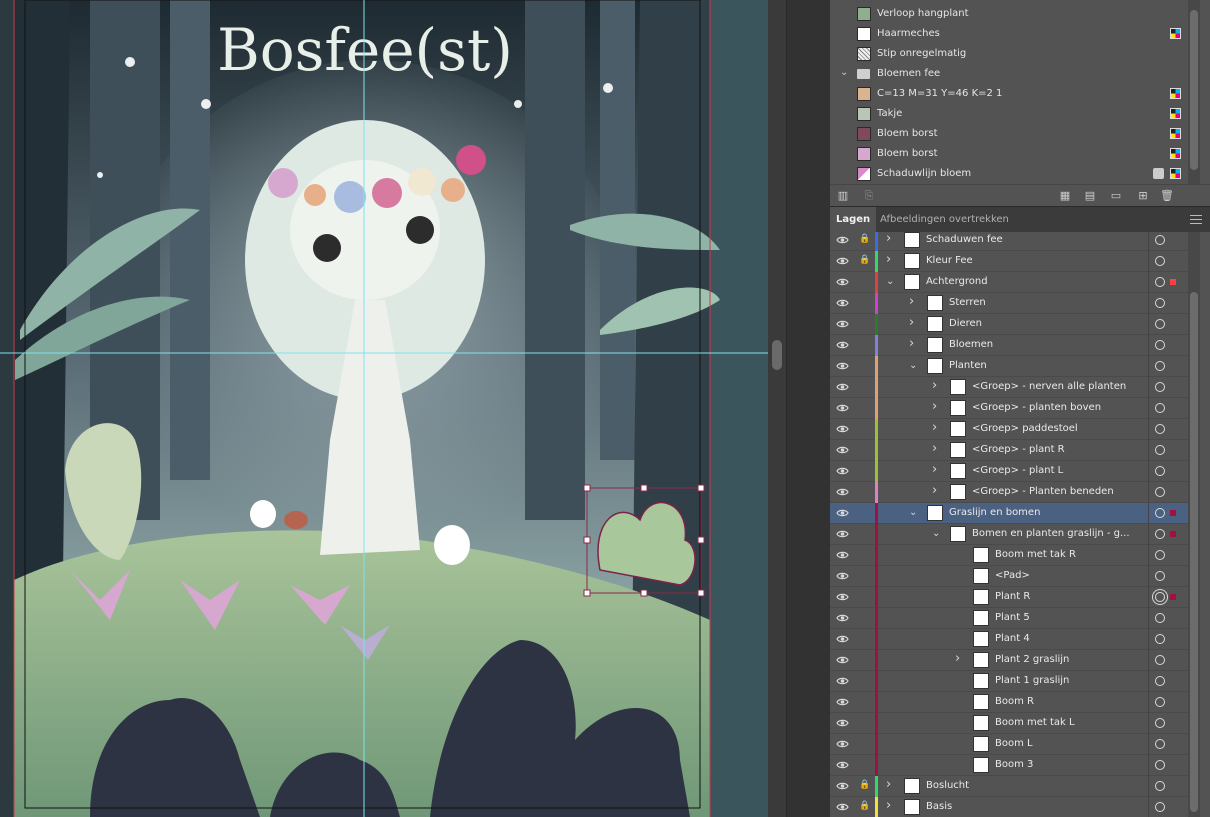 This screenshot has height=817, width=1210. I want to click on layer-name: <Groep> - planten boven, so click(1036, 407).